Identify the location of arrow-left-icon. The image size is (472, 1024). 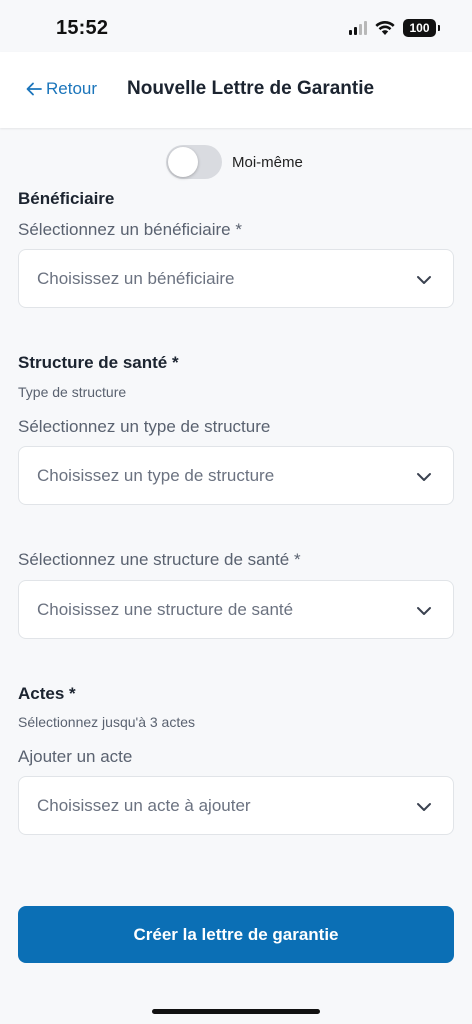
(34, 89).